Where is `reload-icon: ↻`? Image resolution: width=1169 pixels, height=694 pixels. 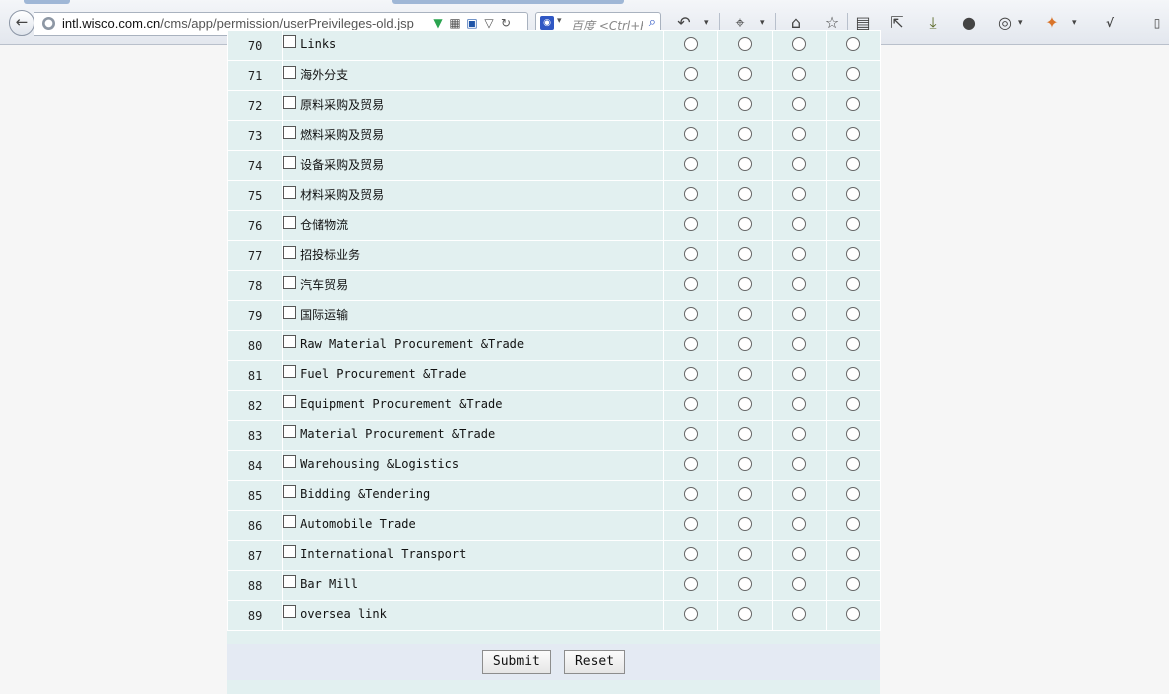 reload-icon: ↻ is located at coordinates (506, 23).